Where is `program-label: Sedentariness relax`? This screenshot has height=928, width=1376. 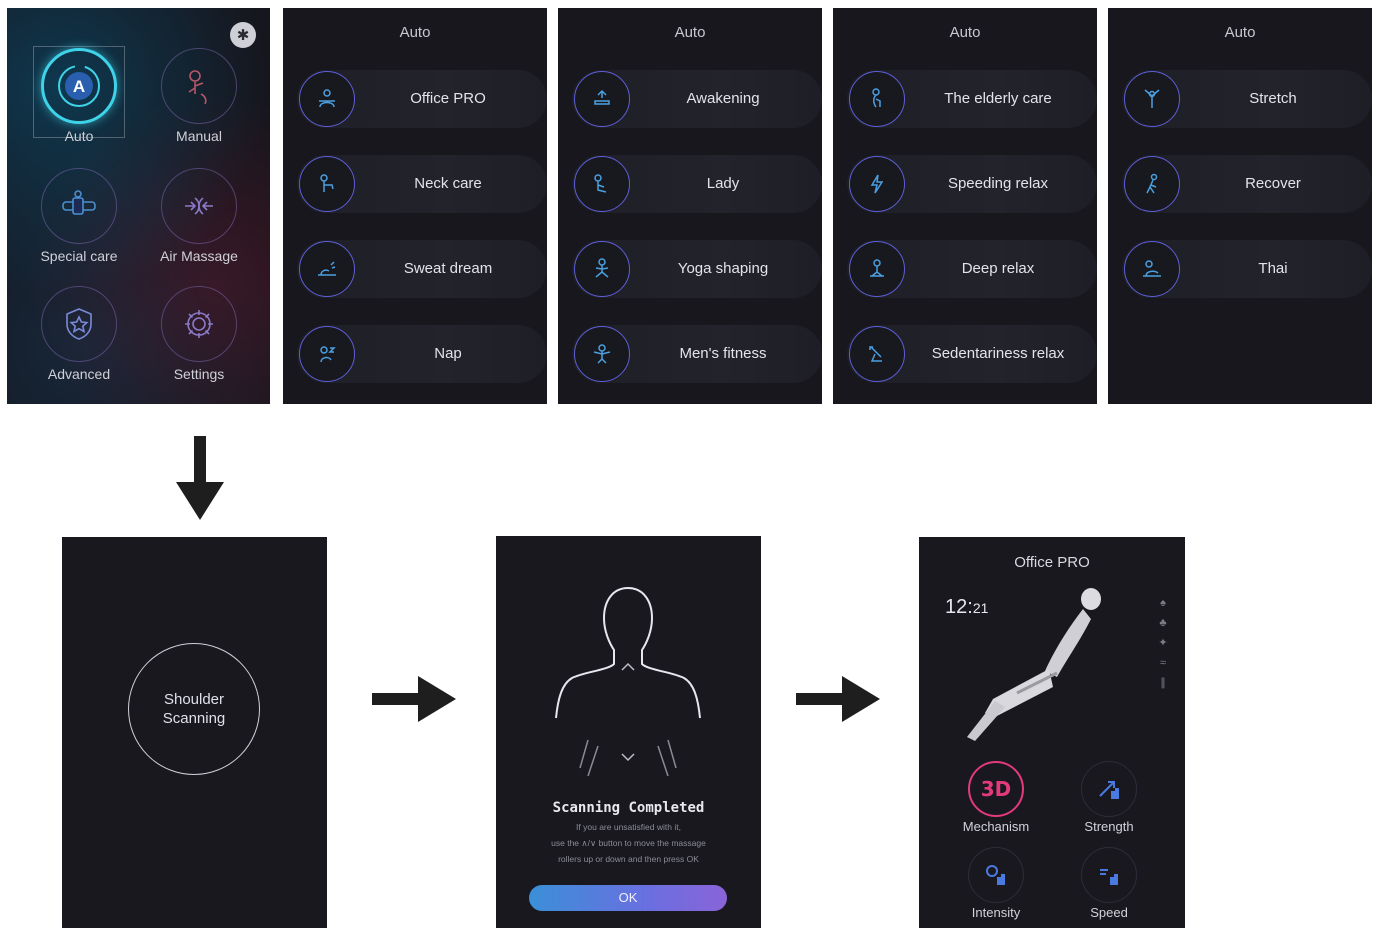 program-label: Sedentariness relax is located at coordinates (998, 353).